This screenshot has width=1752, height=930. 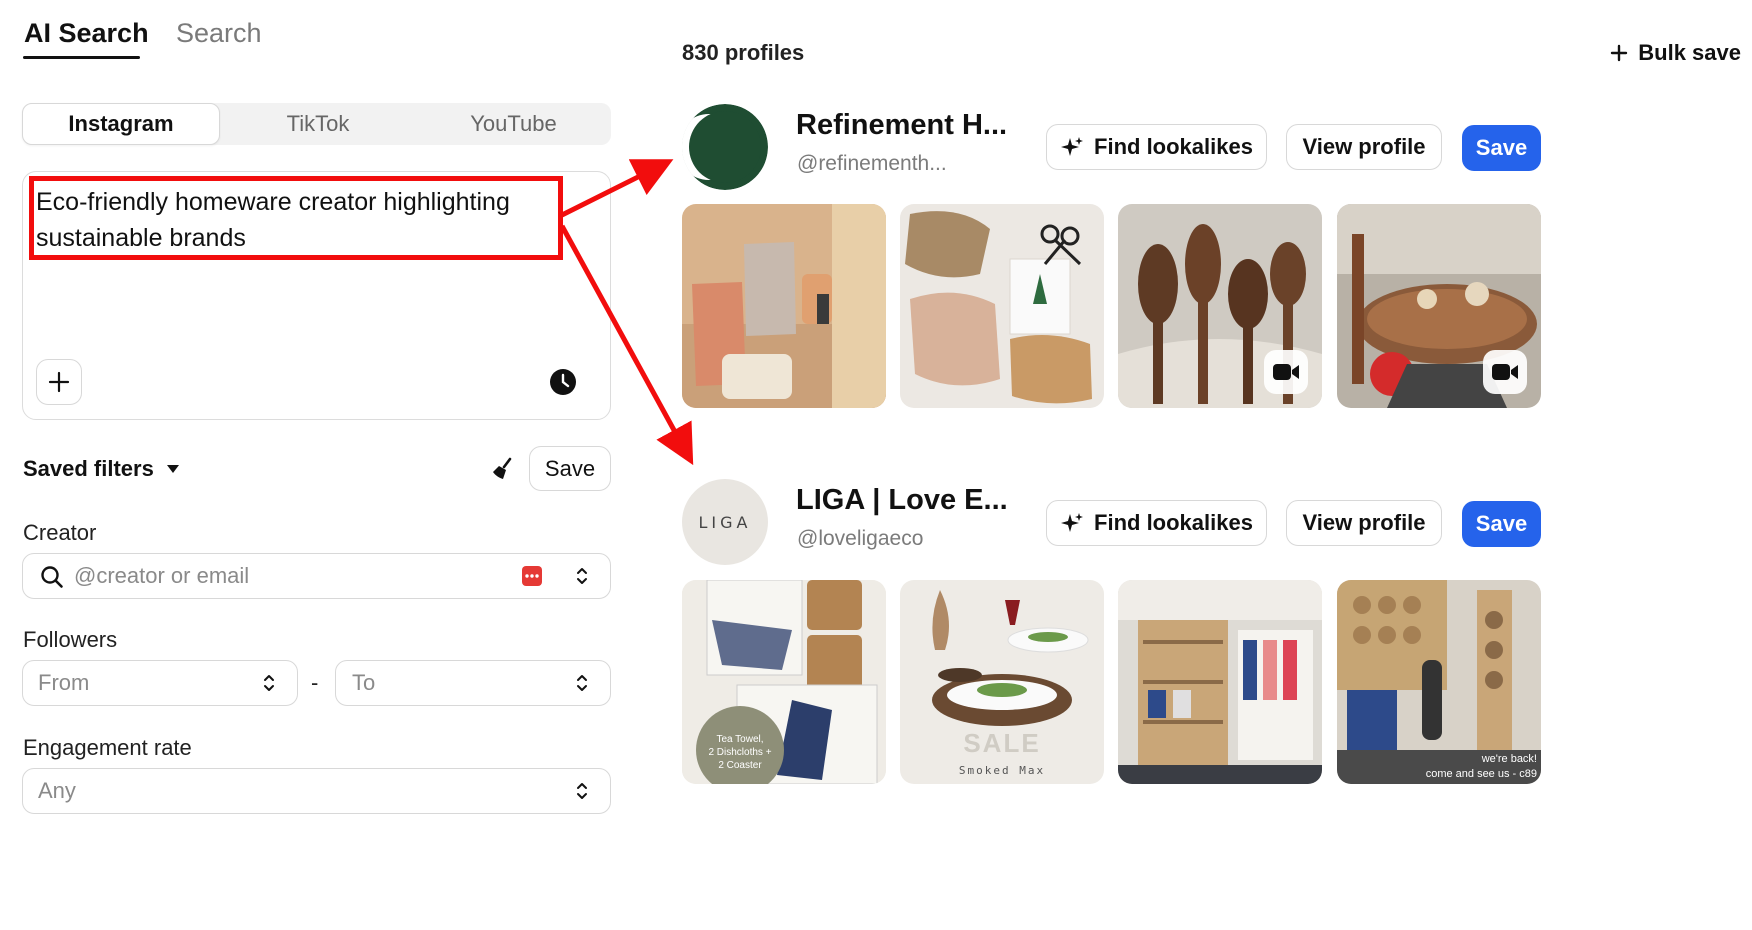 What do you see at coordinates (743, 52) in the screenshot?
I see `results-count: 830 profiles` at bounding box center [743, 52].